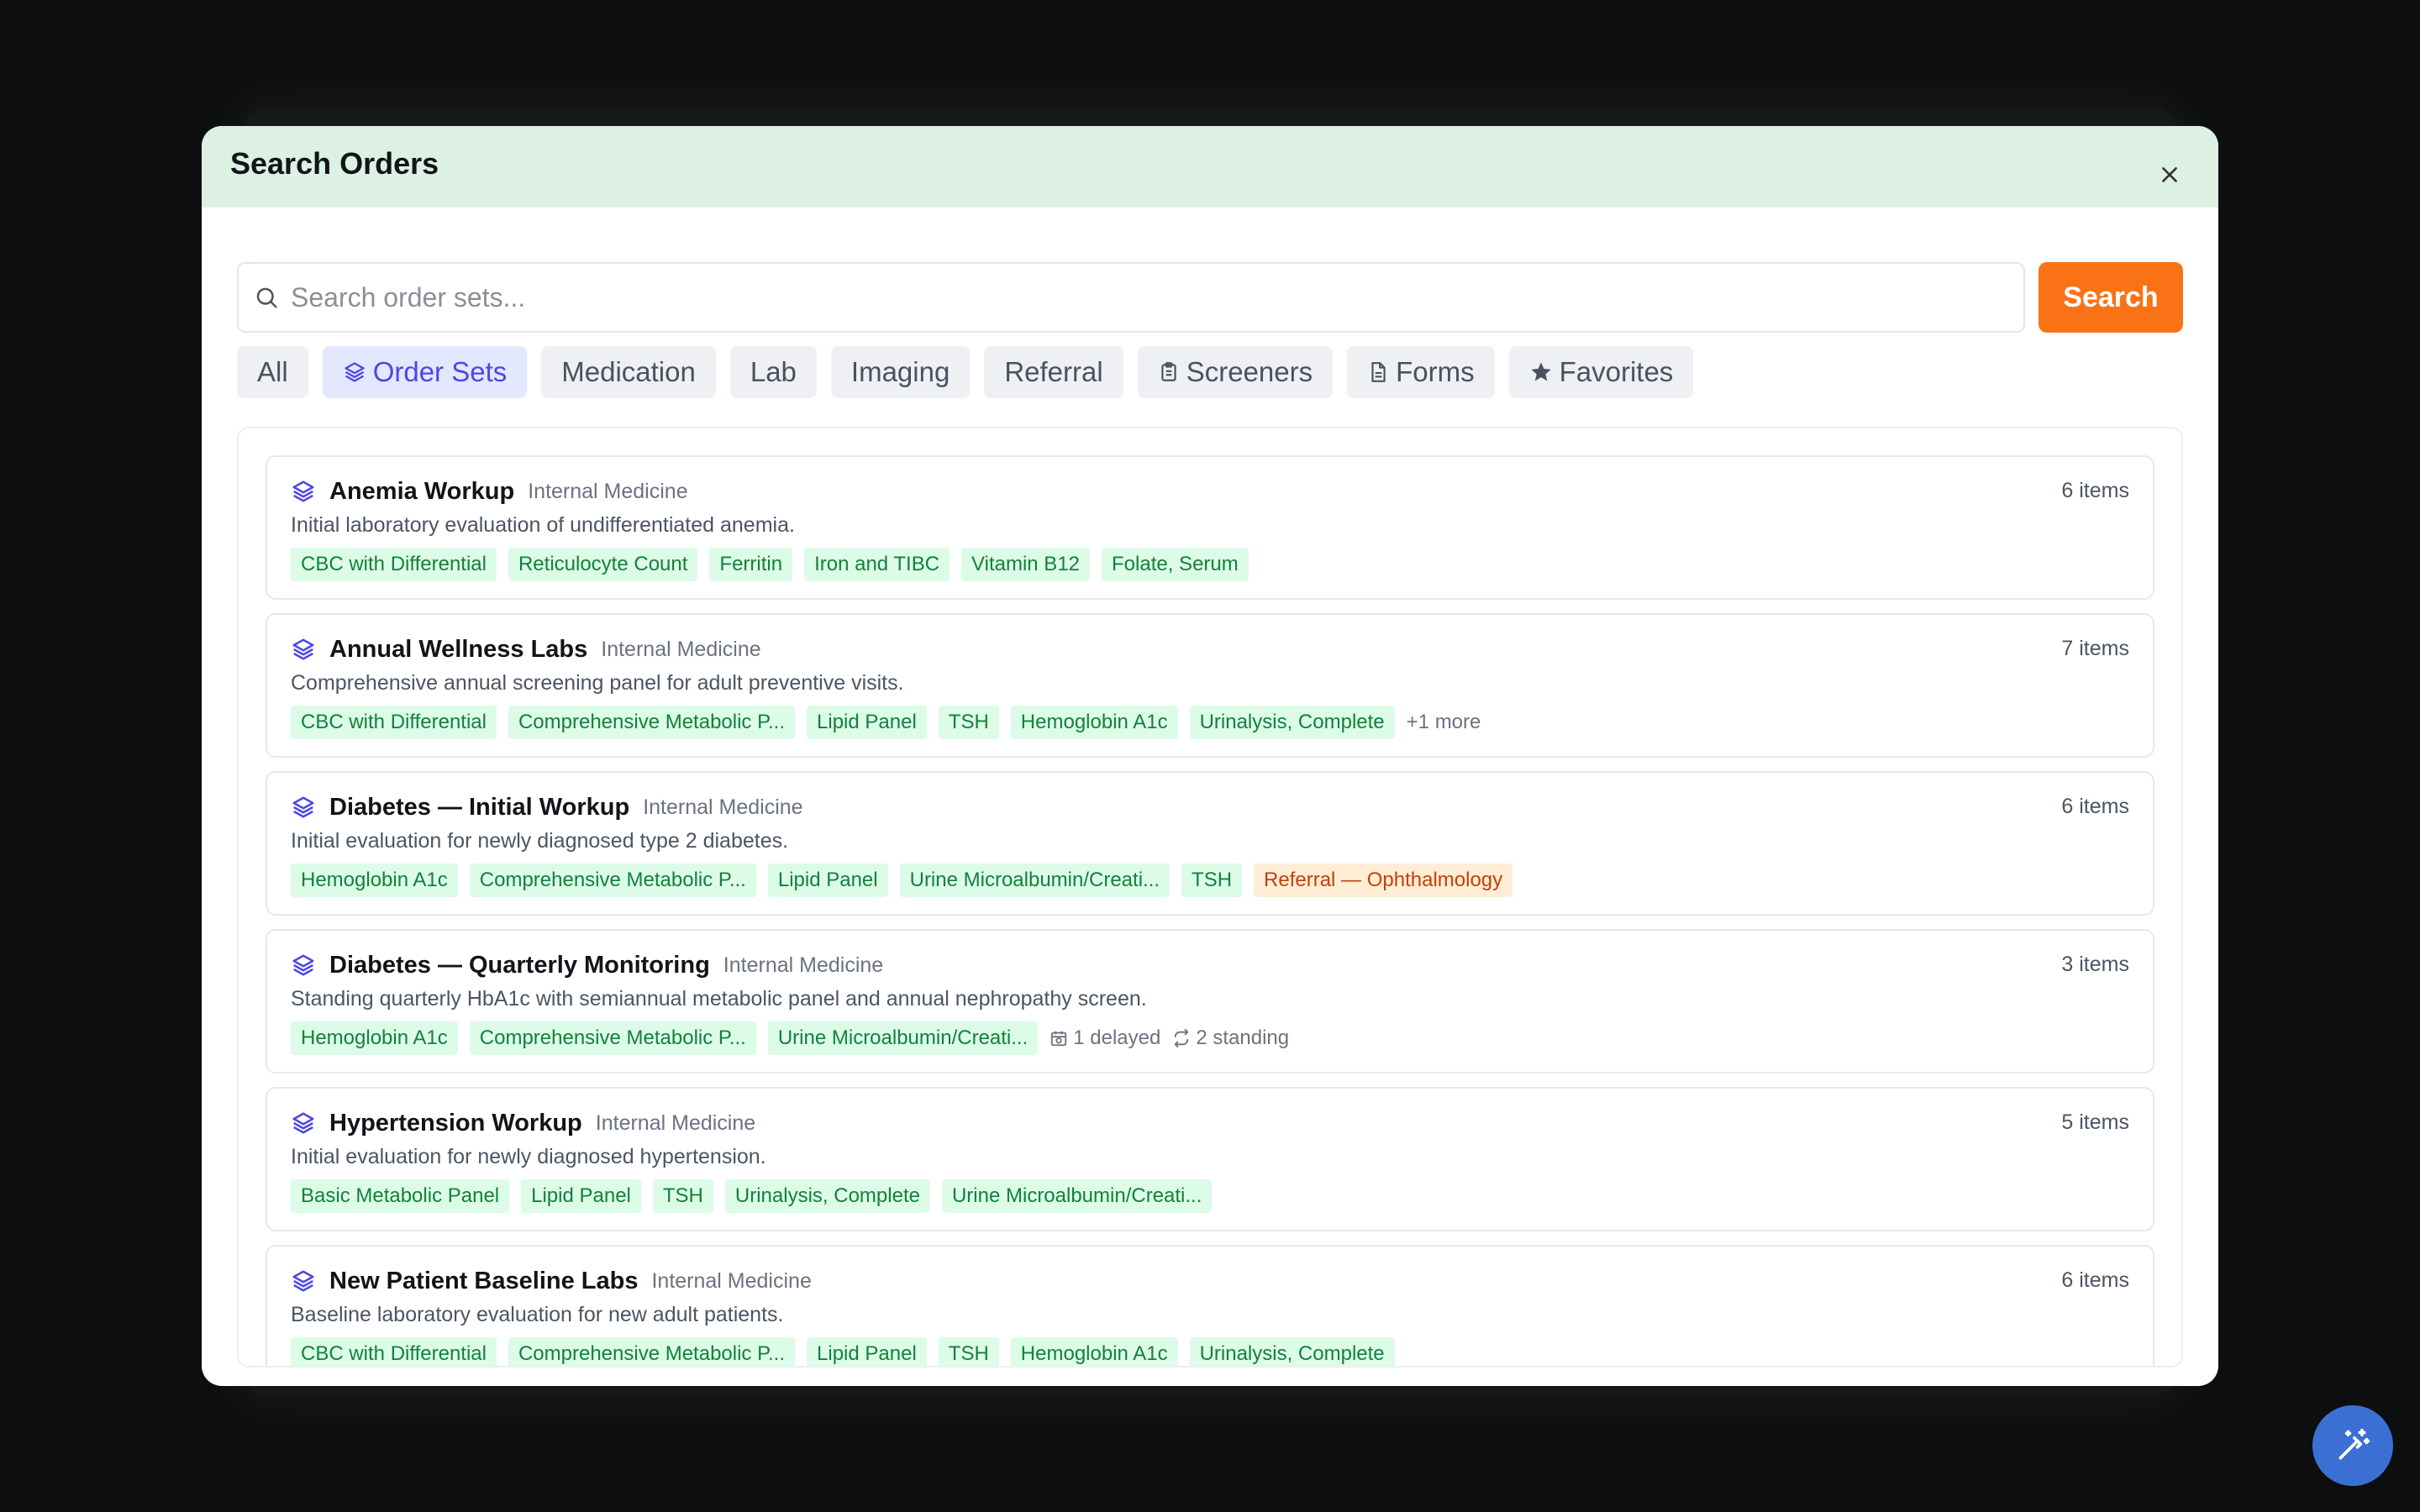 This screenshot has height=1512, width=2420. What do you see at coordinates (2095, 648) in the screenshot?
I see `item-count: 7 items` at bounding box center [2095, 648].